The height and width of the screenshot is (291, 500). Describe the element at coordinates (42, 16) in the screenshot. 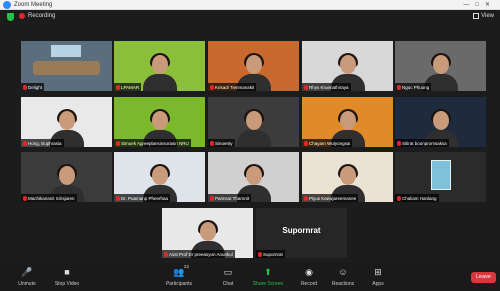

I see `recording-label: Recording` at that location.